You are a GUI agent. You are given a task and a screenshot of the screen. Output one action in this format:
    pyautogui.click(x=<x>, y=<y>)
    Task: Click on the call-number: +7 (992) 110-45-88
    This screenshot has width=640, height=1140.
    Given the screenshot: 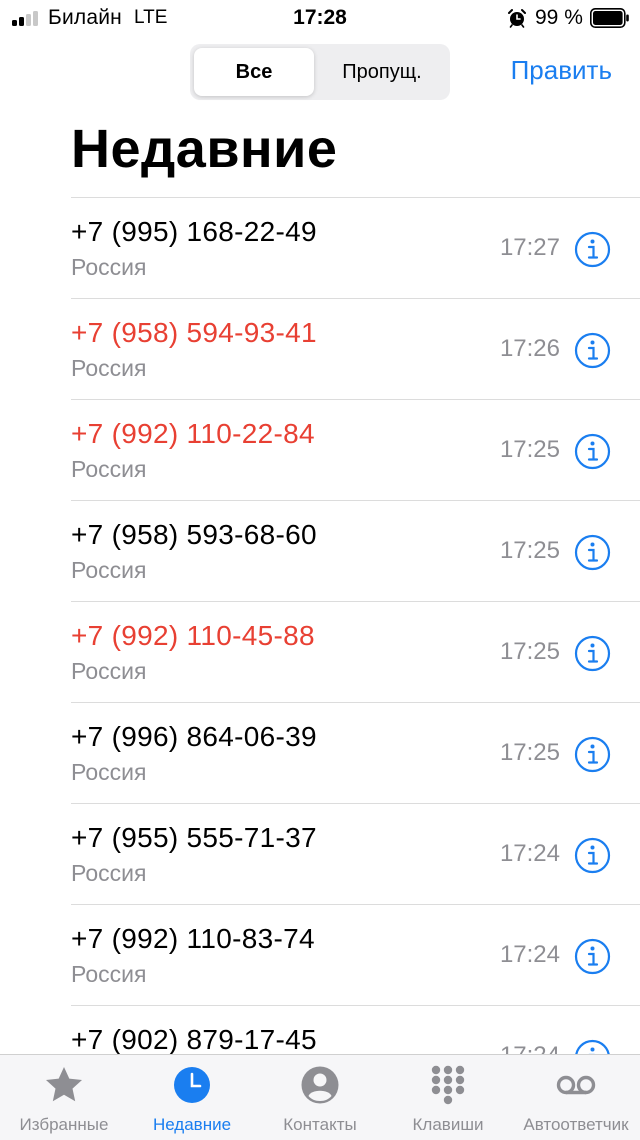 What is the action you would take?
    pyautogui.click(x=193, y=635)
    